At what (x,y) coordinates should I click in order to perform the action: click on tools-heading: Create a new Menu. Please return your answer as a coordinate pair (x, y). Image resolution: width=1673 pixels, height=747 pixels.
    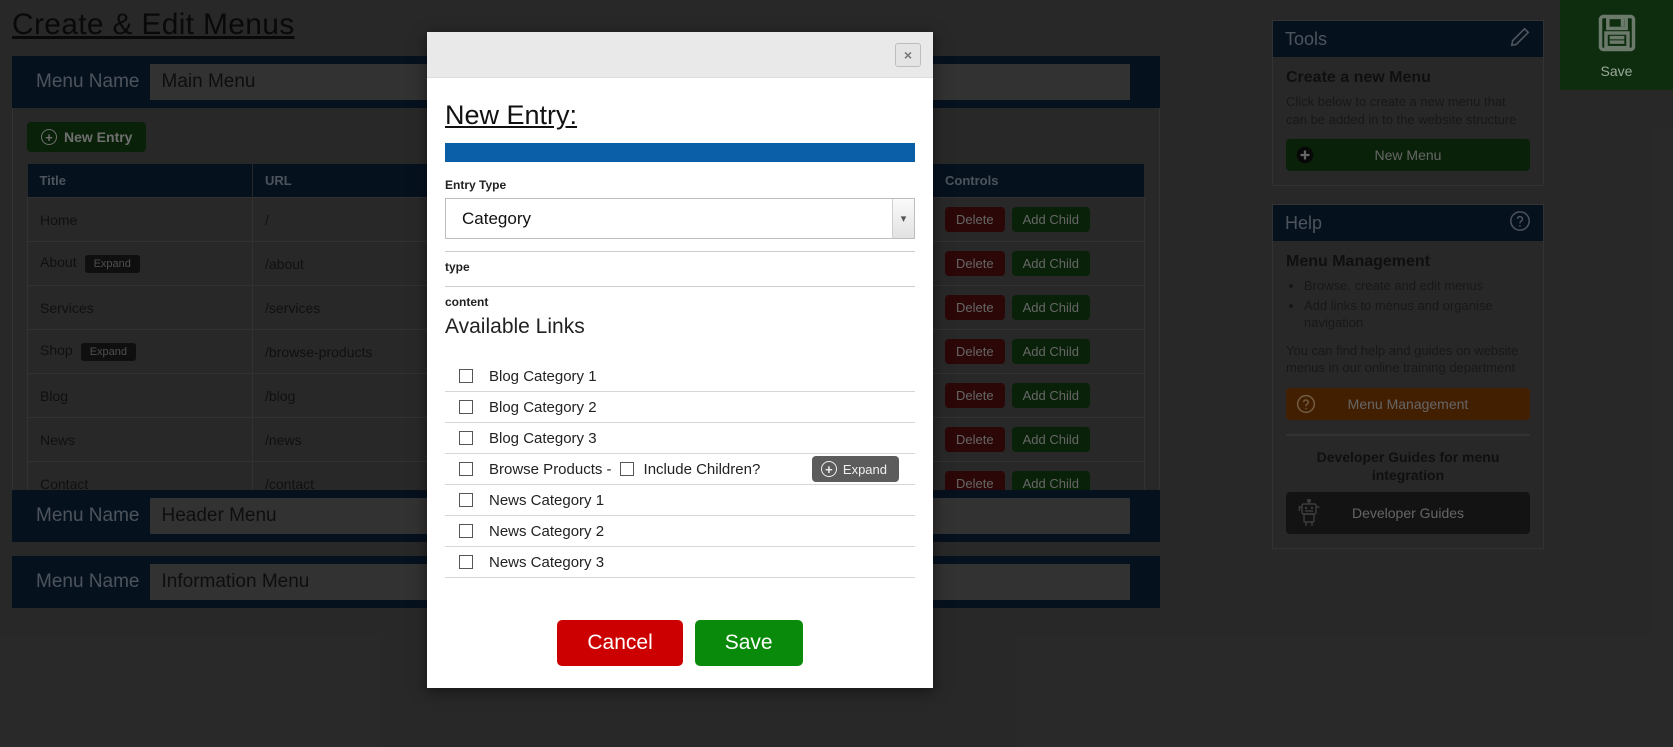
    Looking at the image, I should click on (1358, 77).